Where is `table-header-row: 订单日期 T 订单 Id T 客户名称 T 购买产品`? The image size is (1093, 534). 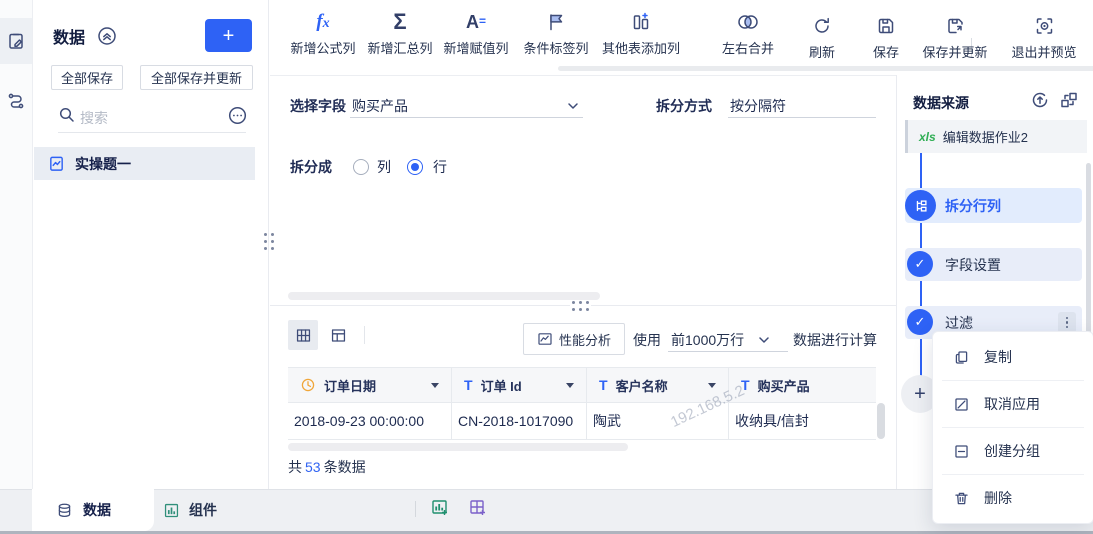
table-header-row: 订单日期 T 订单 Id T 客户名称 T 购买产品 is located at coordinates (582, 385).